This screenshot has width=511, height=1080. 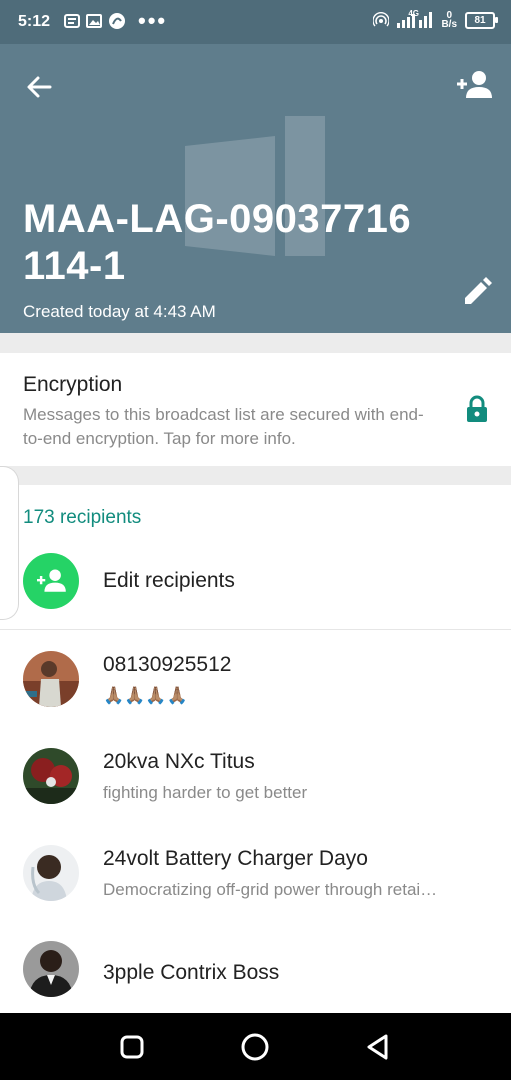 What do you see at coordinates (119, 311) in the screenshot?
I see `created-date: Created today at 4:43 AM` at bounding box center [119, 311].